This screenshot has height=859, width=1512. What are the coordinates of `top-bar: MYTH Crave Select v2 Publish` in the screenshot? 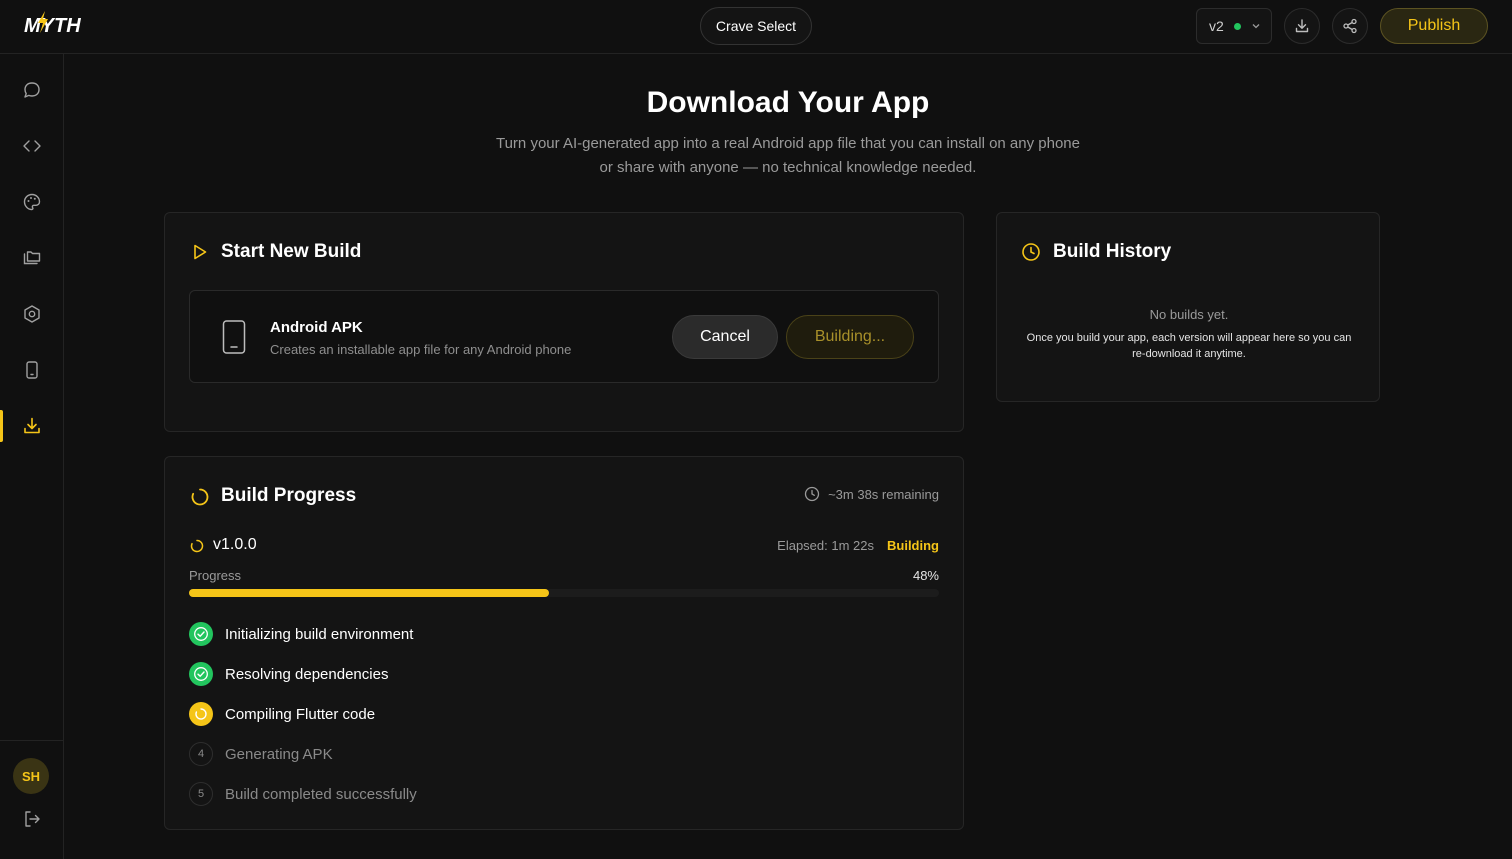 It's located at (756, 27).